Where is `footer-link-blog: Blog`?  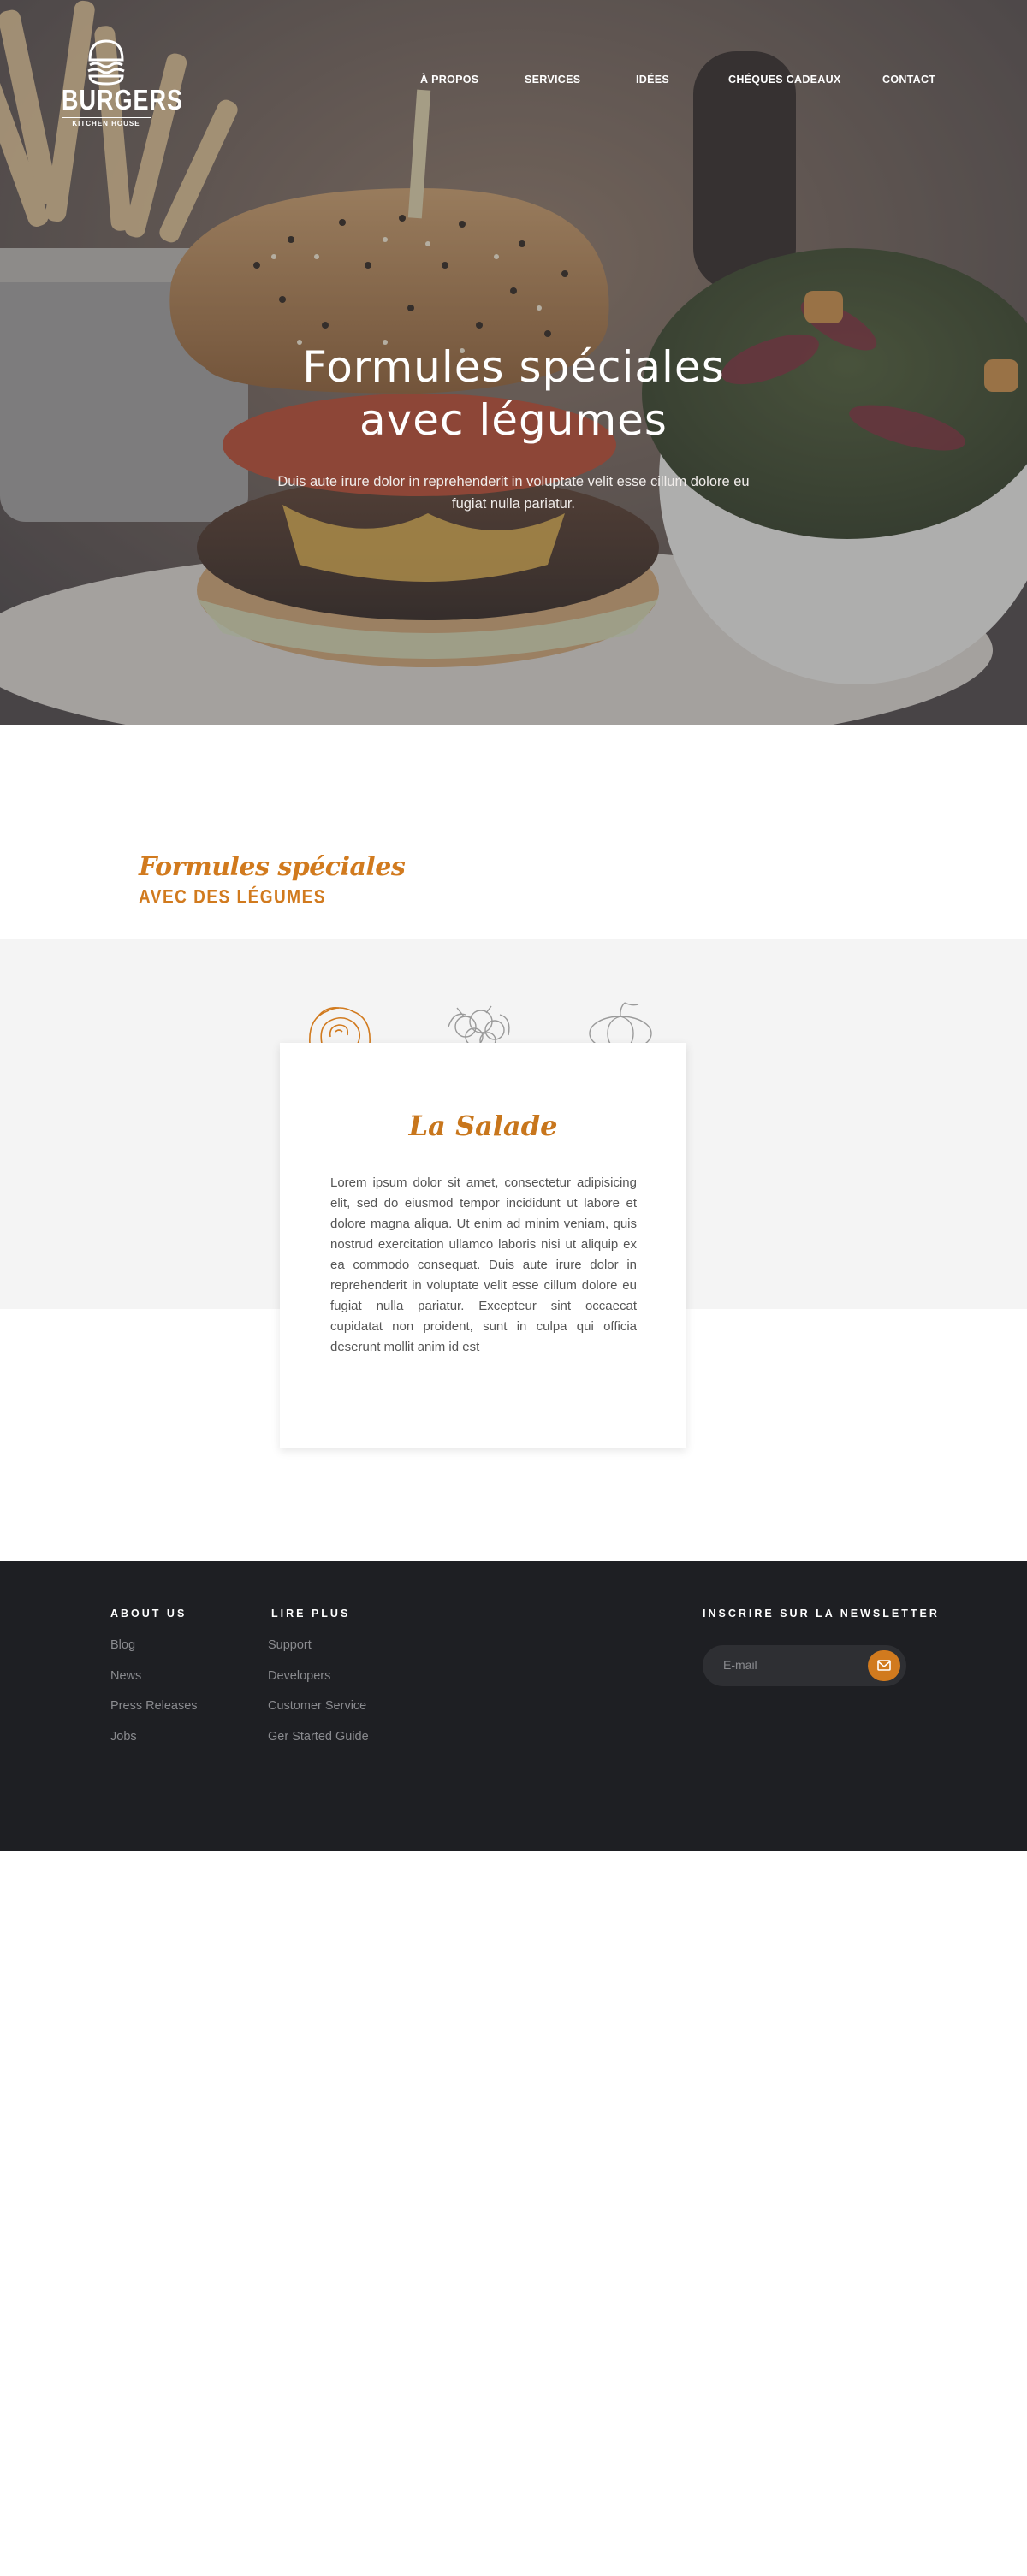
footer-link-blog: Blog is located at coordinates (154, 1654).